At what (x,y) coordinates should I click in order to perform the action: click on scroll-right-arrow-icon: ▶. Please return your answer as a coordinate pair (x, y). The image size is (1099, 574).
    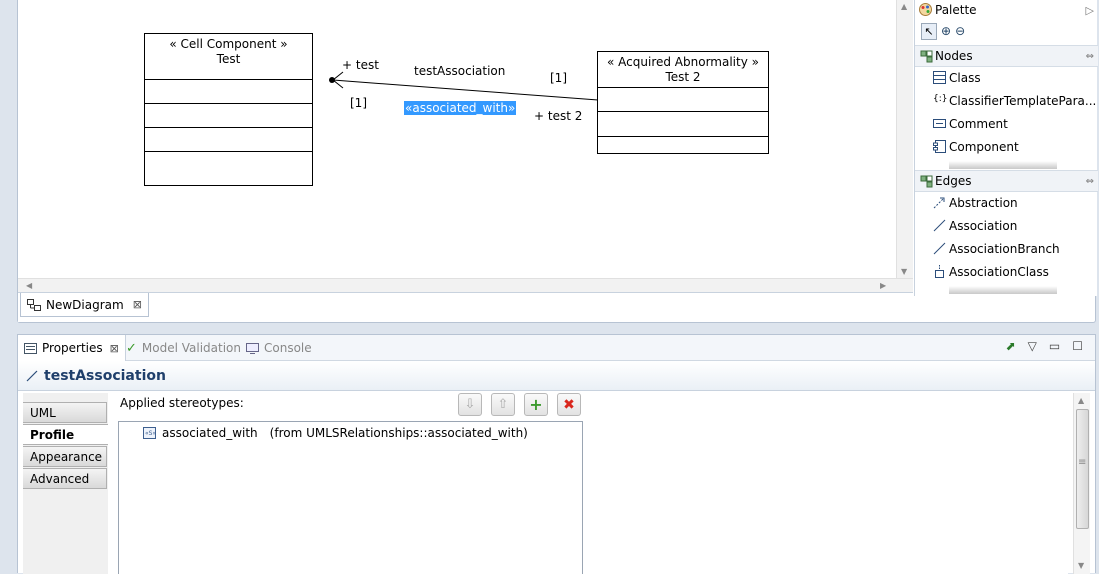
    Looking at the image, I should click on (883, 285).